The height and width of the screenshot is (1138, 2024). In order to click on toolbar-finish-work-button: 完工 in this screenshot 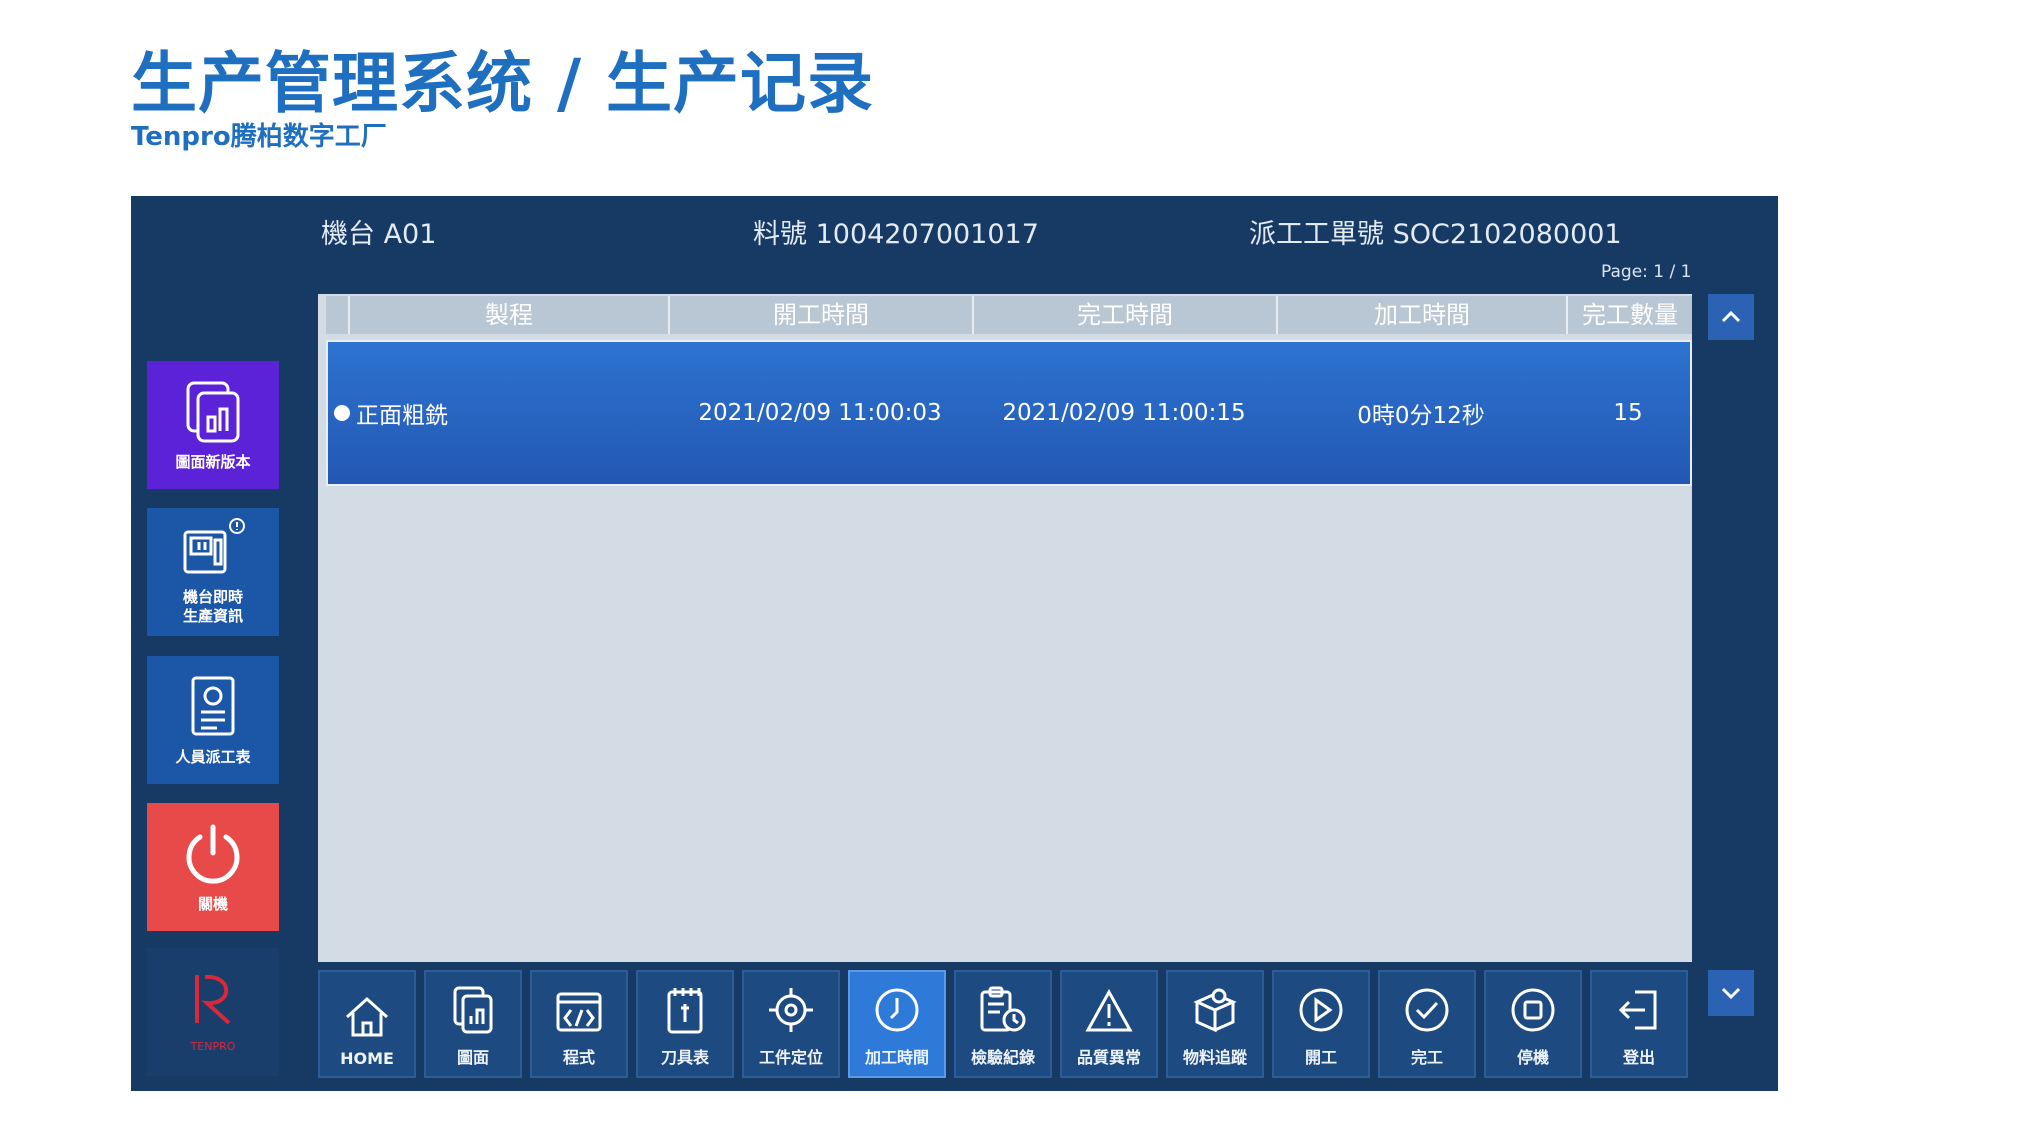, I will do `click(1427, 1024)`.